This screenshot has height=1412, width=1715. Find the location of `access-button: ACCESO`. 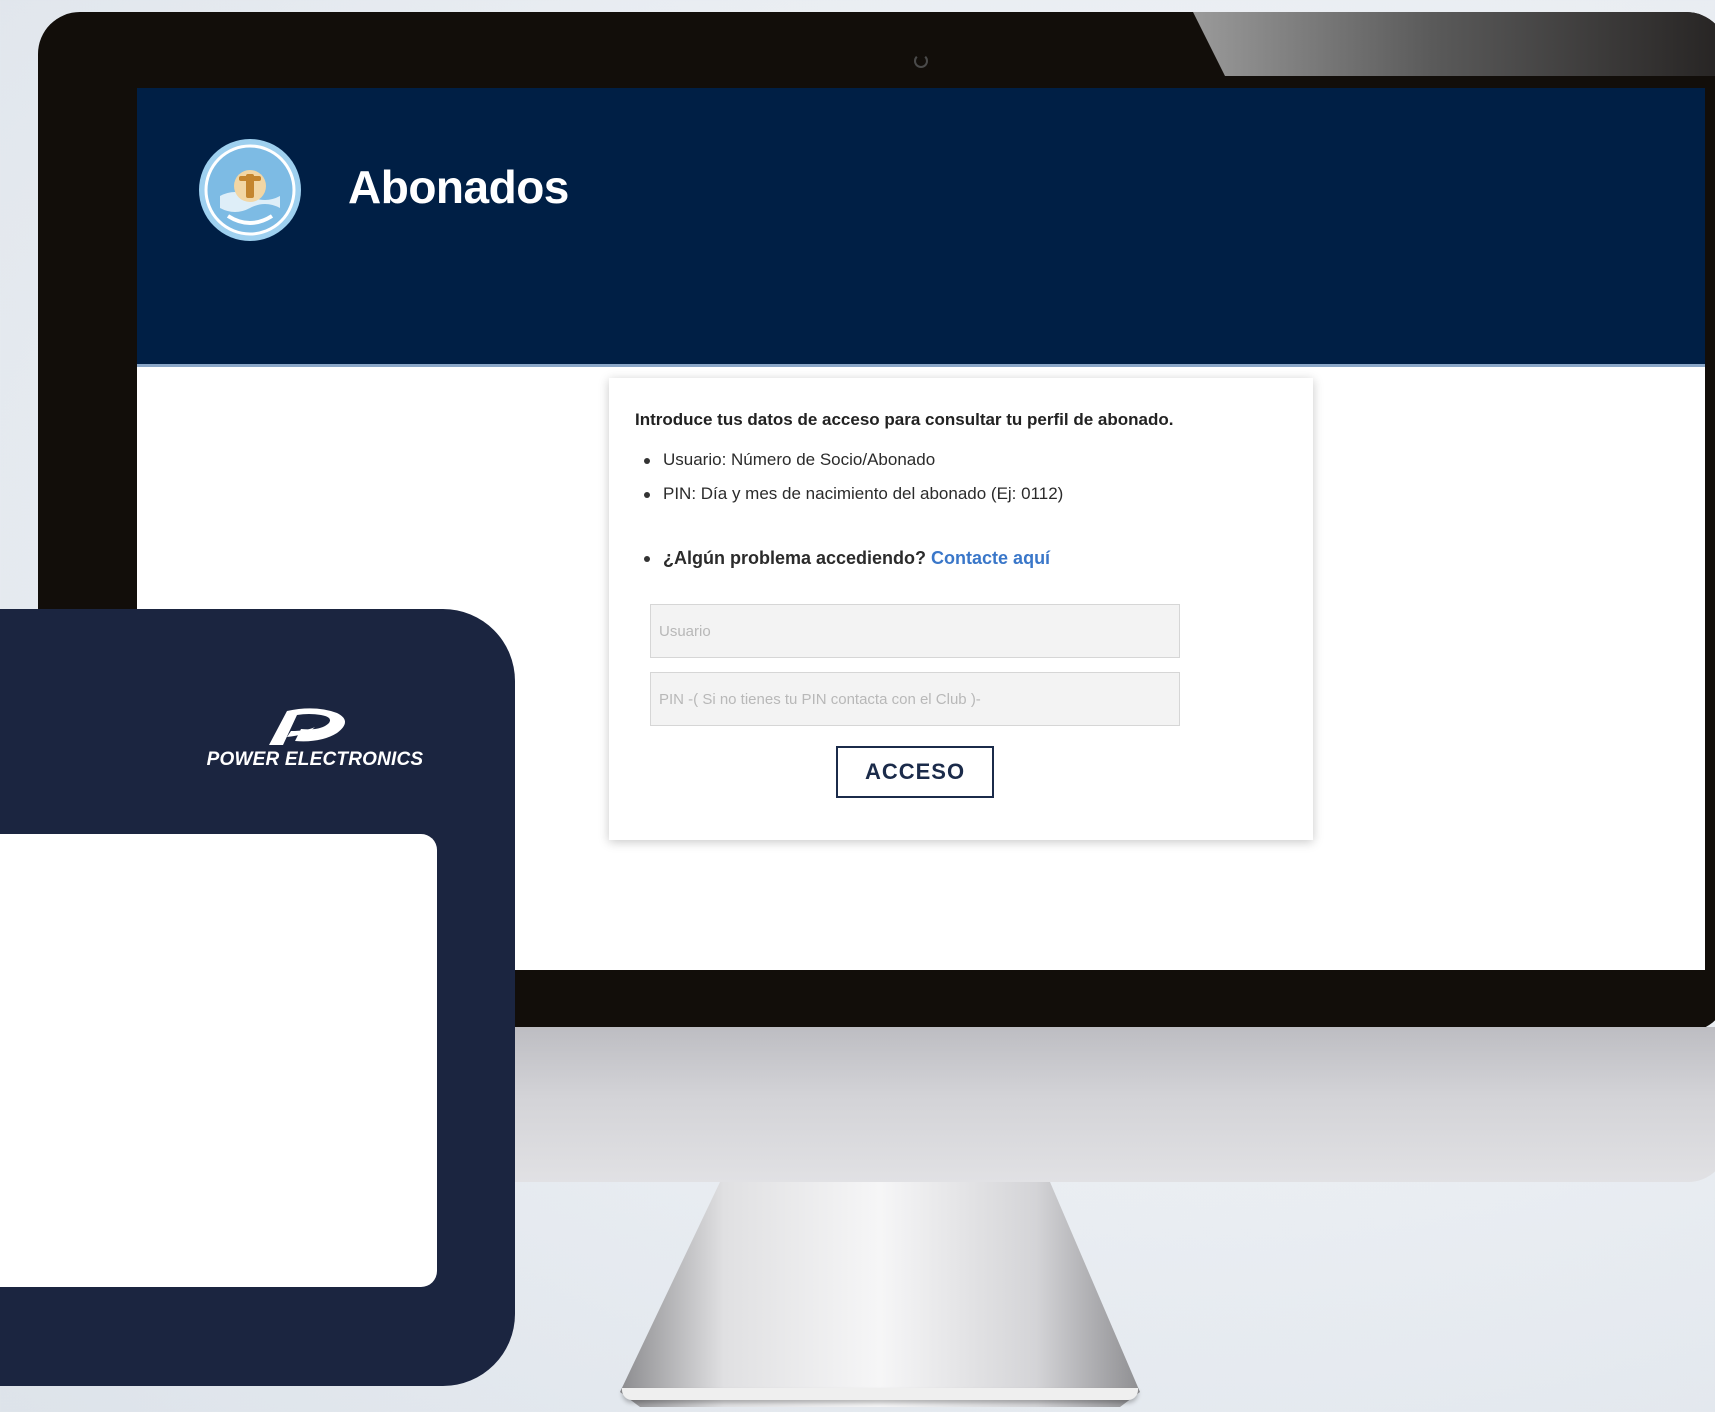

access-button: ACCESO is located at coordinates (915, 772).